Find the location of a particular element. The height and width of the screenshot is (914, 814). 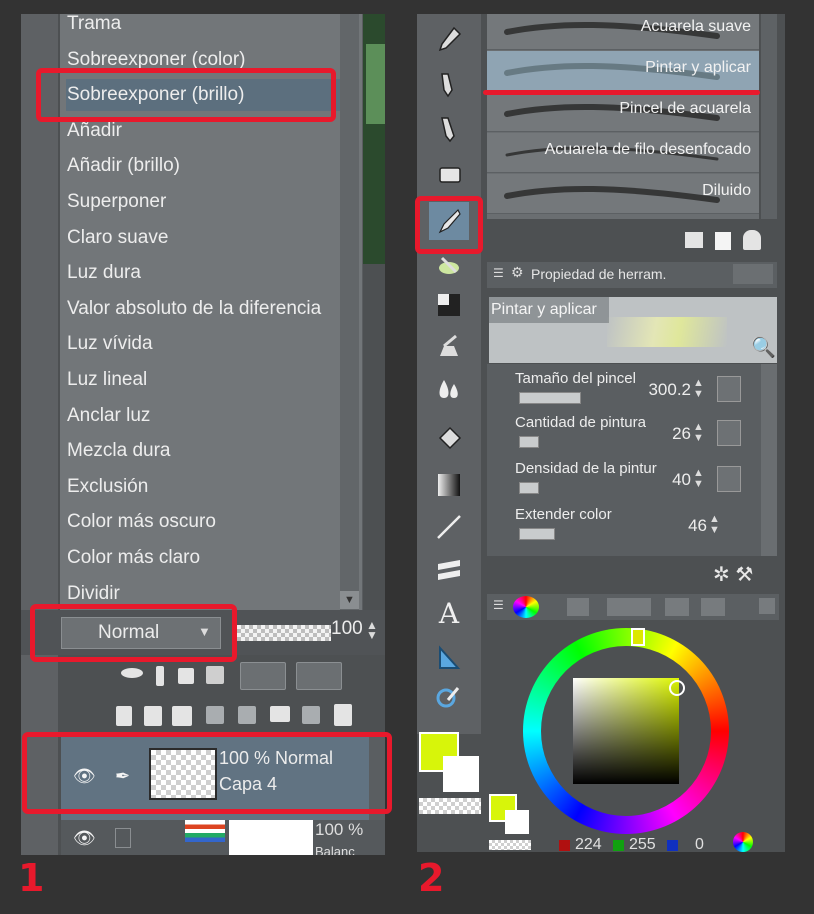

hue-marker is located at coordinates (638, 637).